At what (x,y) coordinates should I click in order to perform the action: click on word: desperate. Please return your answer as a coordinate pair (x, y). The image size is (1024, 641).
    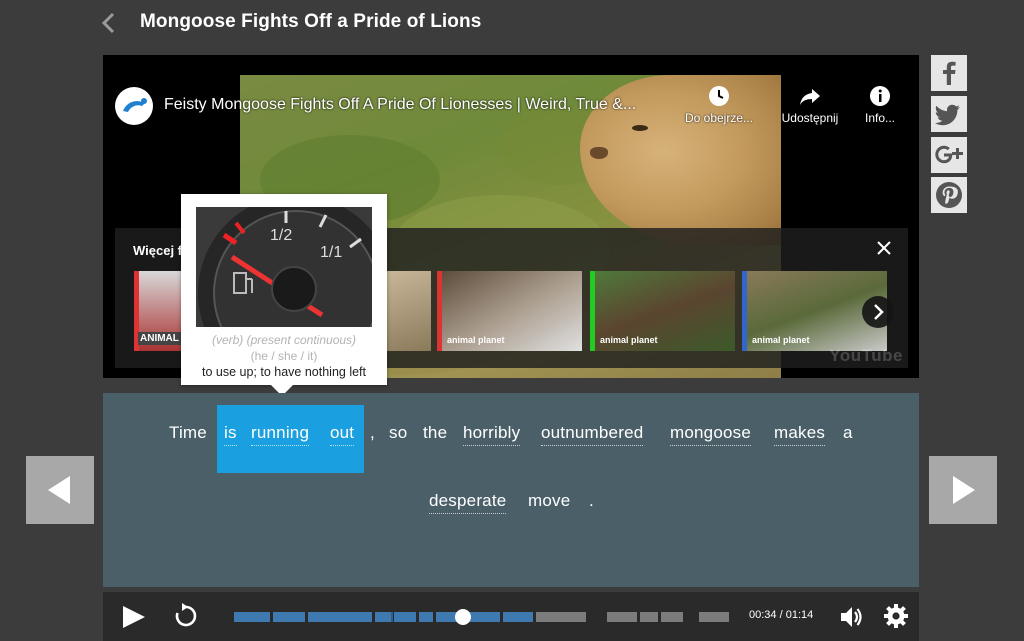
    Looking at the image, I should click on (468, 502).